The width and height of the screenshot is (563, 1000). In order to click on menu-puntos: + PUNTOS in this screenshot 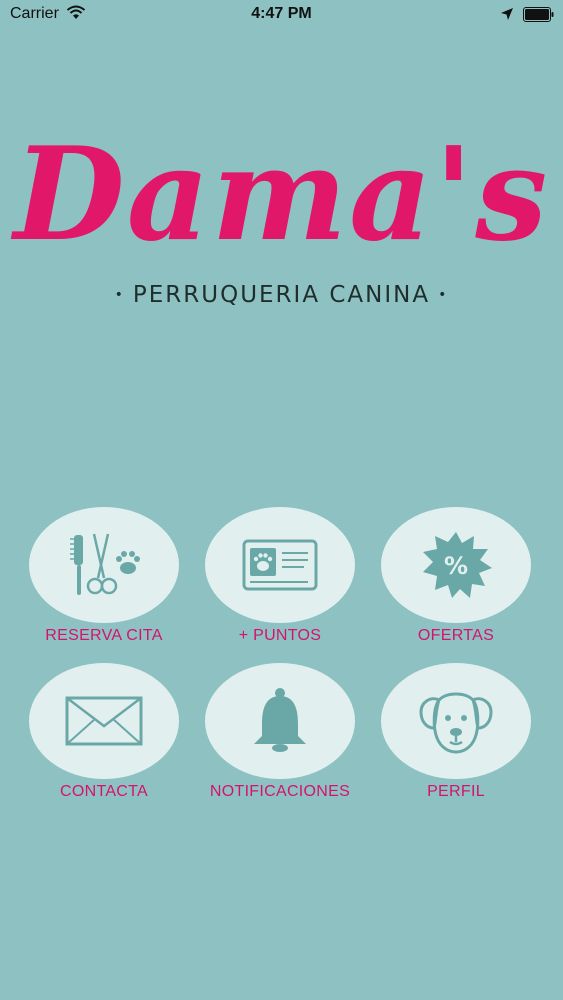, I will do `click(280, 576)`.